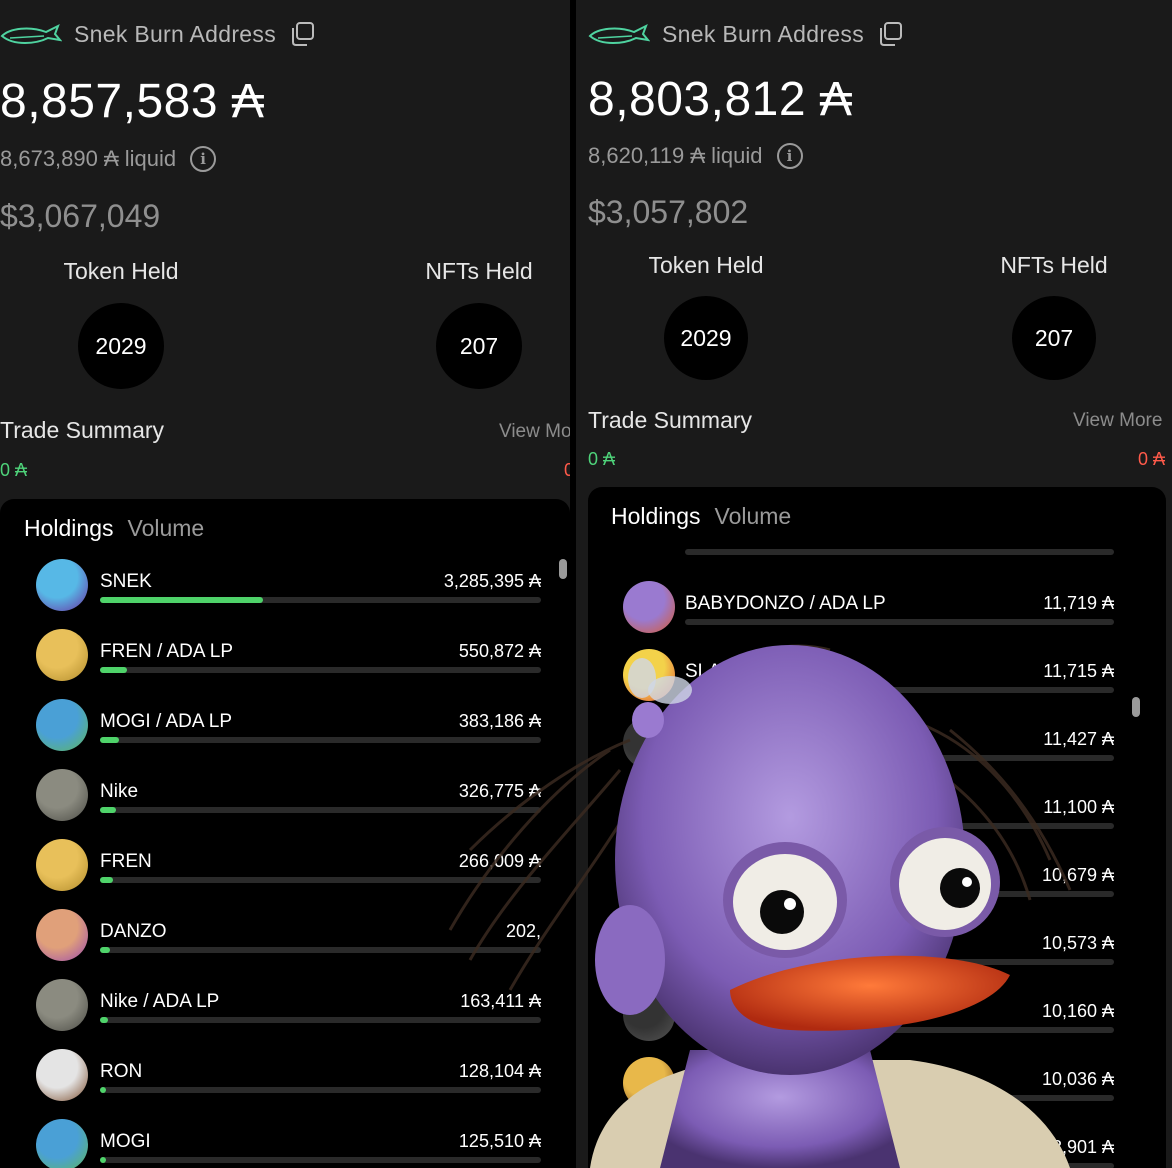  What do you see at coordinates (1117, 421) in the screenshot?
I see `view-more-link: View More` at bounding box center [1117, 421].